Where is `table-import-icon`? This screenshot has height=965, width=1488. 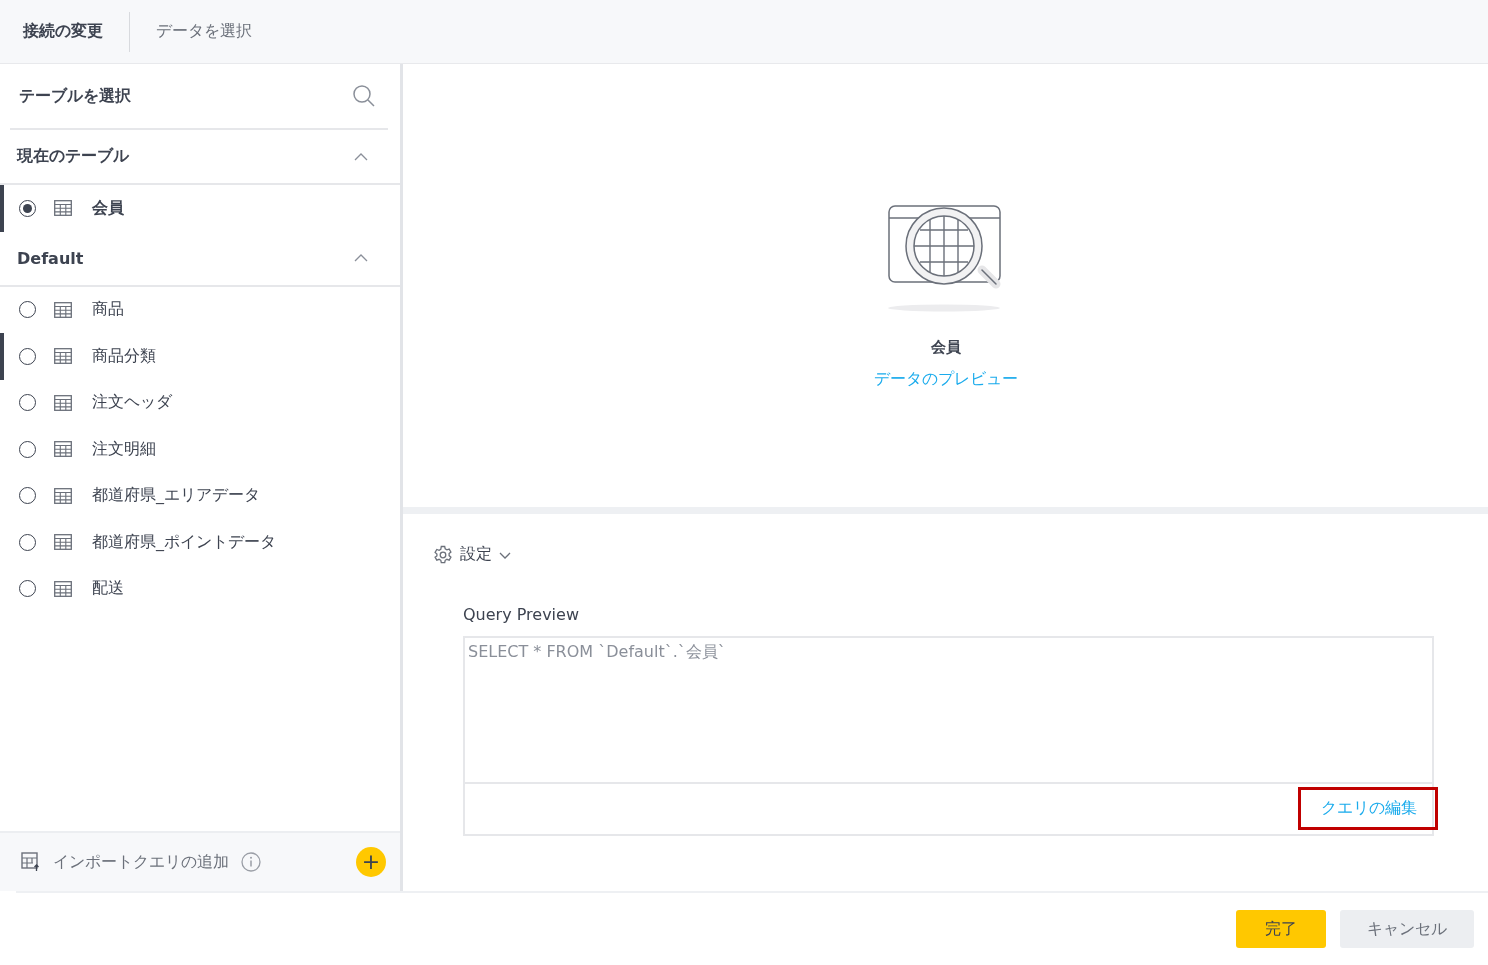
table-import-icon is located at coordinates (31, 862).